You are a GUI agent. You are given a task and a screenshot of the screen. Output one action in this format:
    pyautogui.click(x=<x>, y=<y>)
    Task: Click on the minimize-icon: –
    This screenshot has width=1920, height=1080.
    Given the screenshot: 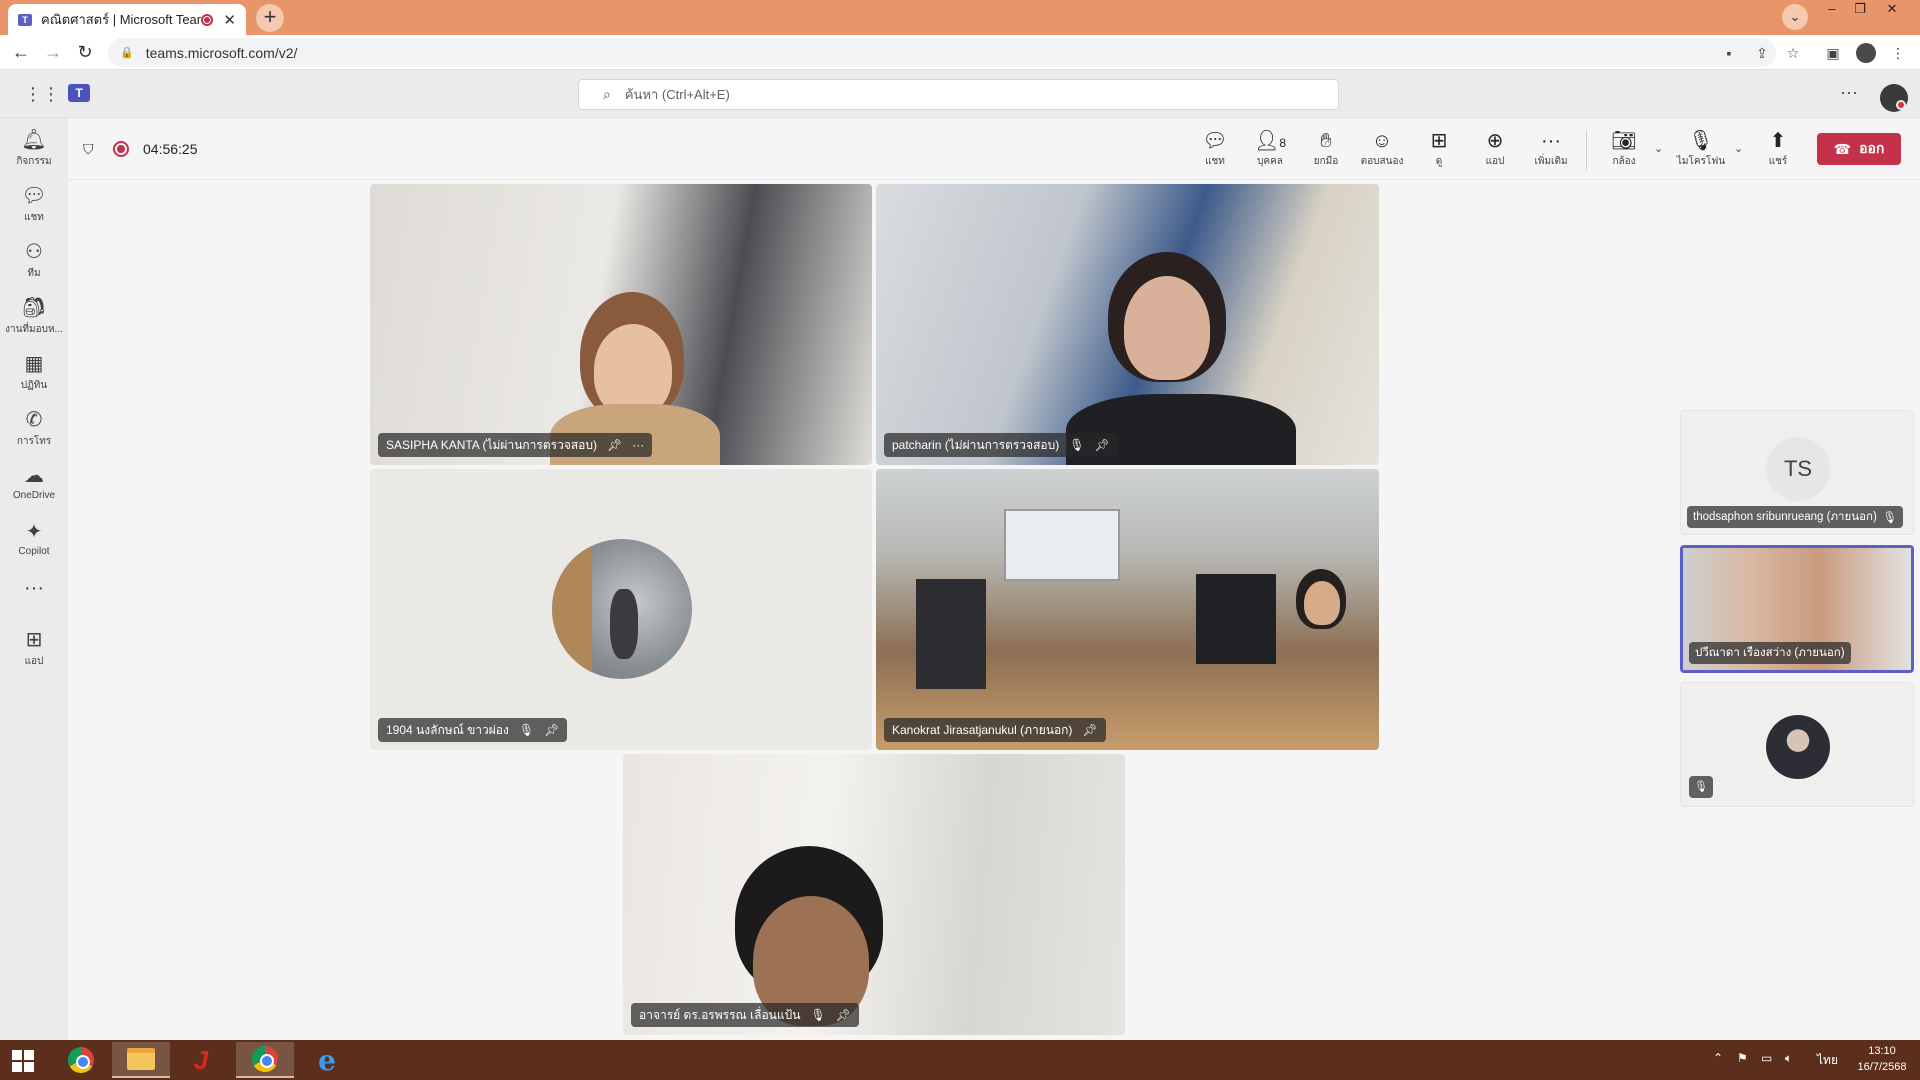 What is the action you would take?
    pyautogui.click(x=1832, y=15)
    